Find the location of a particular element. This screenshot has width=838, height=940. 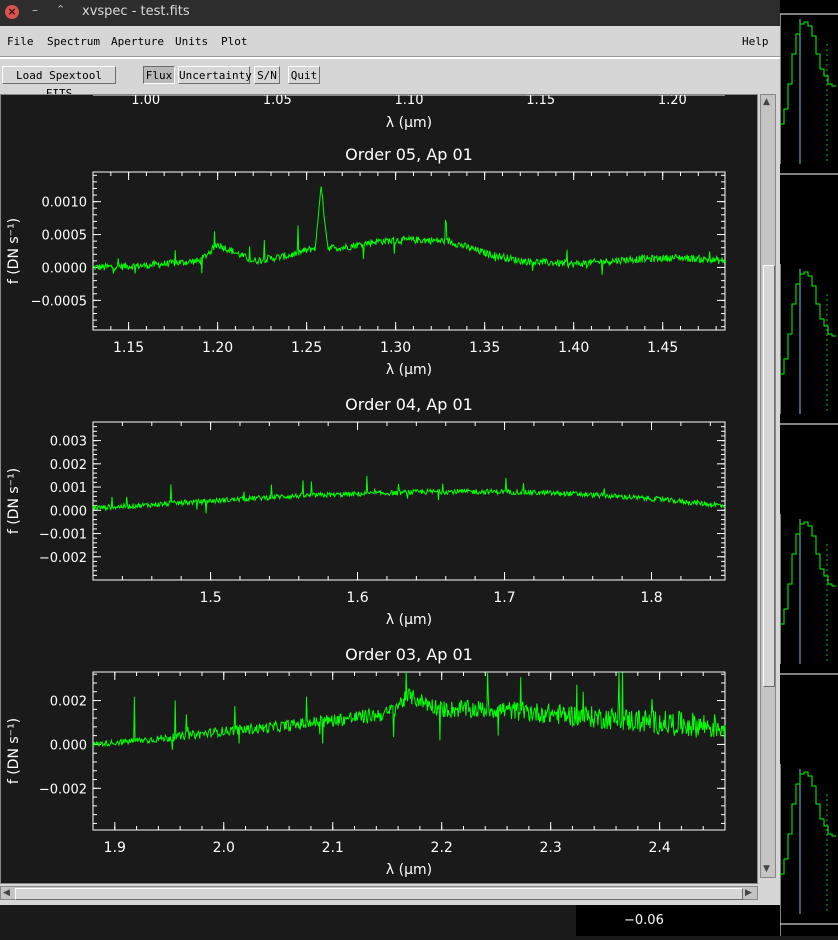

x-tick-label: 2.1 is located at coordinates (333, 848).